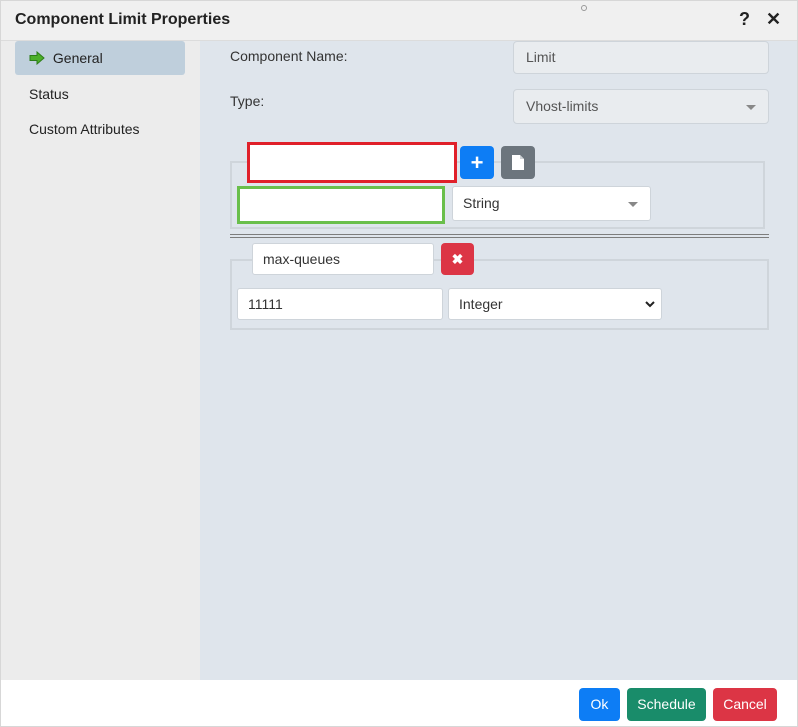  Describe the element at coordinates (499, 236) in the screenshot. I see `section-divider` at that location.